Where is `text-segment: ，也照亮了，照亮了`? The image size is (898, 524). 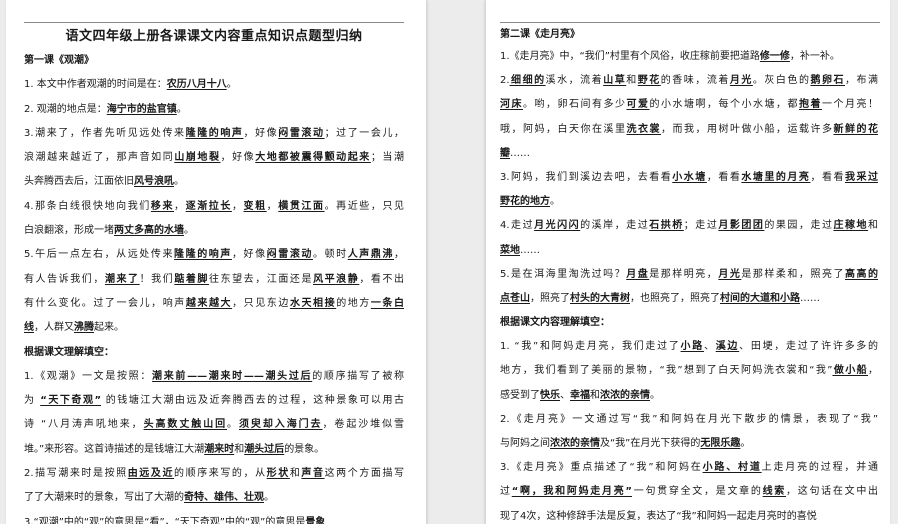 text-segment: ，也照亮了，照亮了 is located at coordinates (675, 298).